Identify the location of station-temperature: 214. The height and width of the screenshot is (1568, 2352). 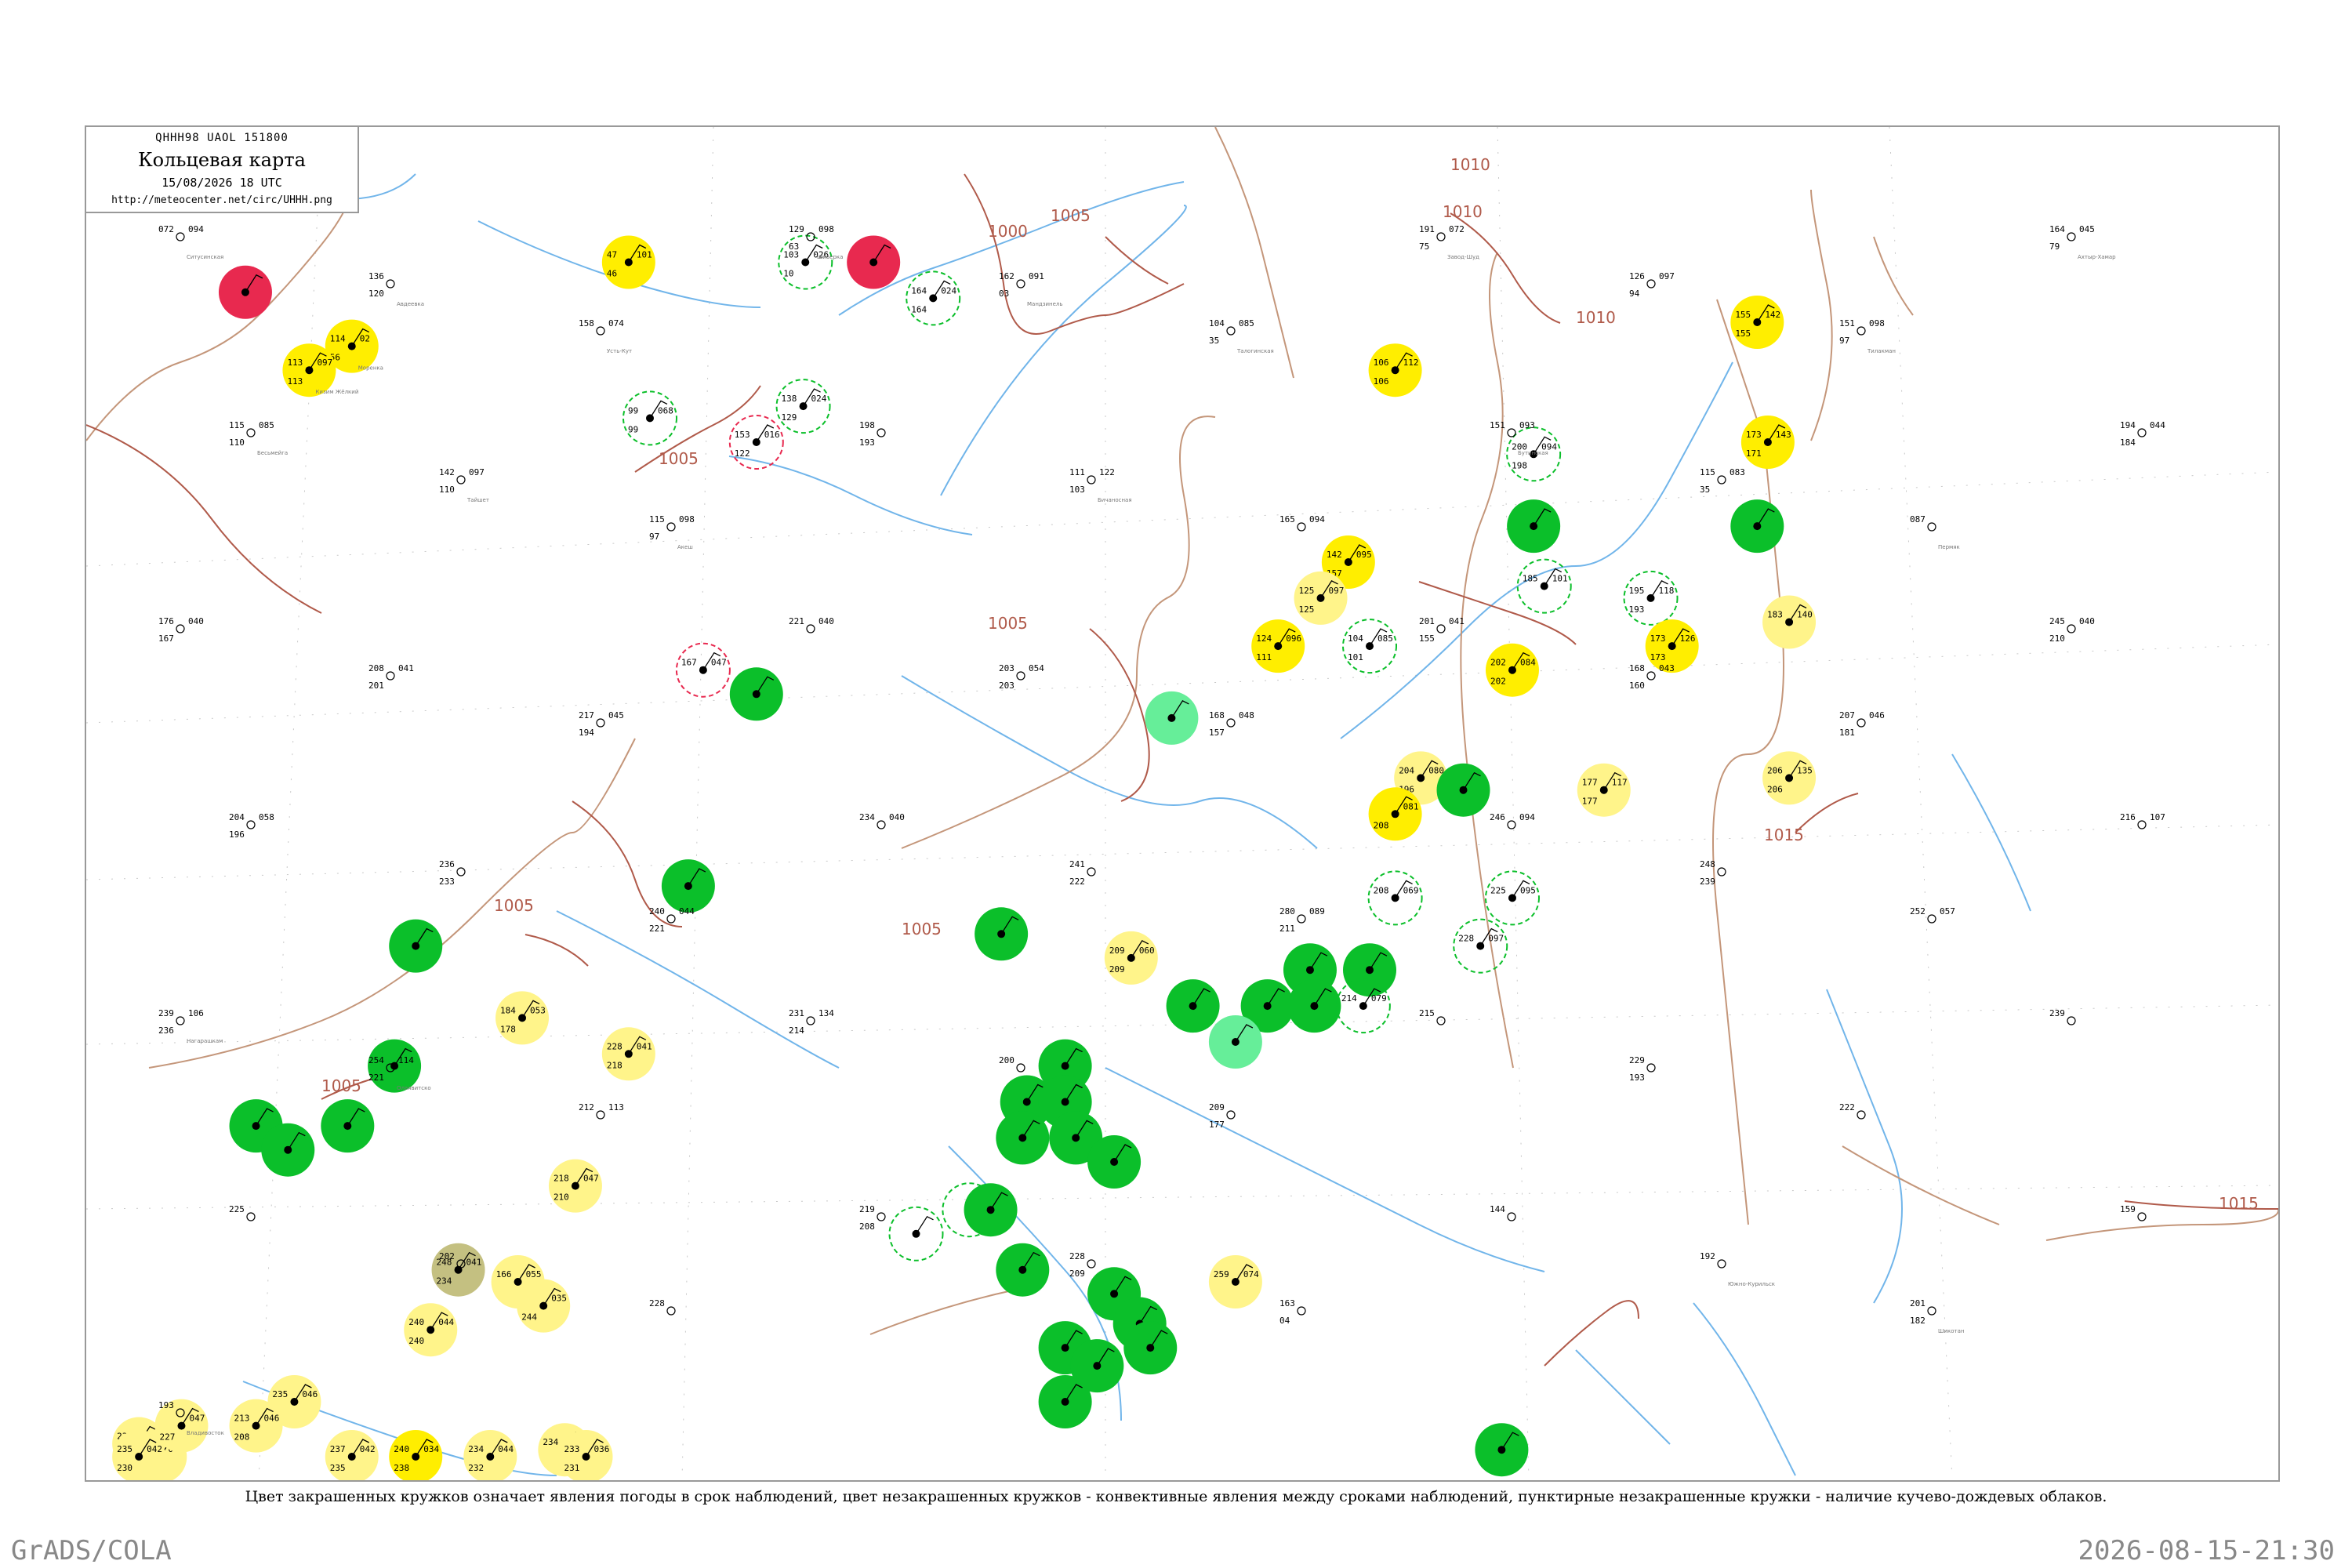
(1349, 998).